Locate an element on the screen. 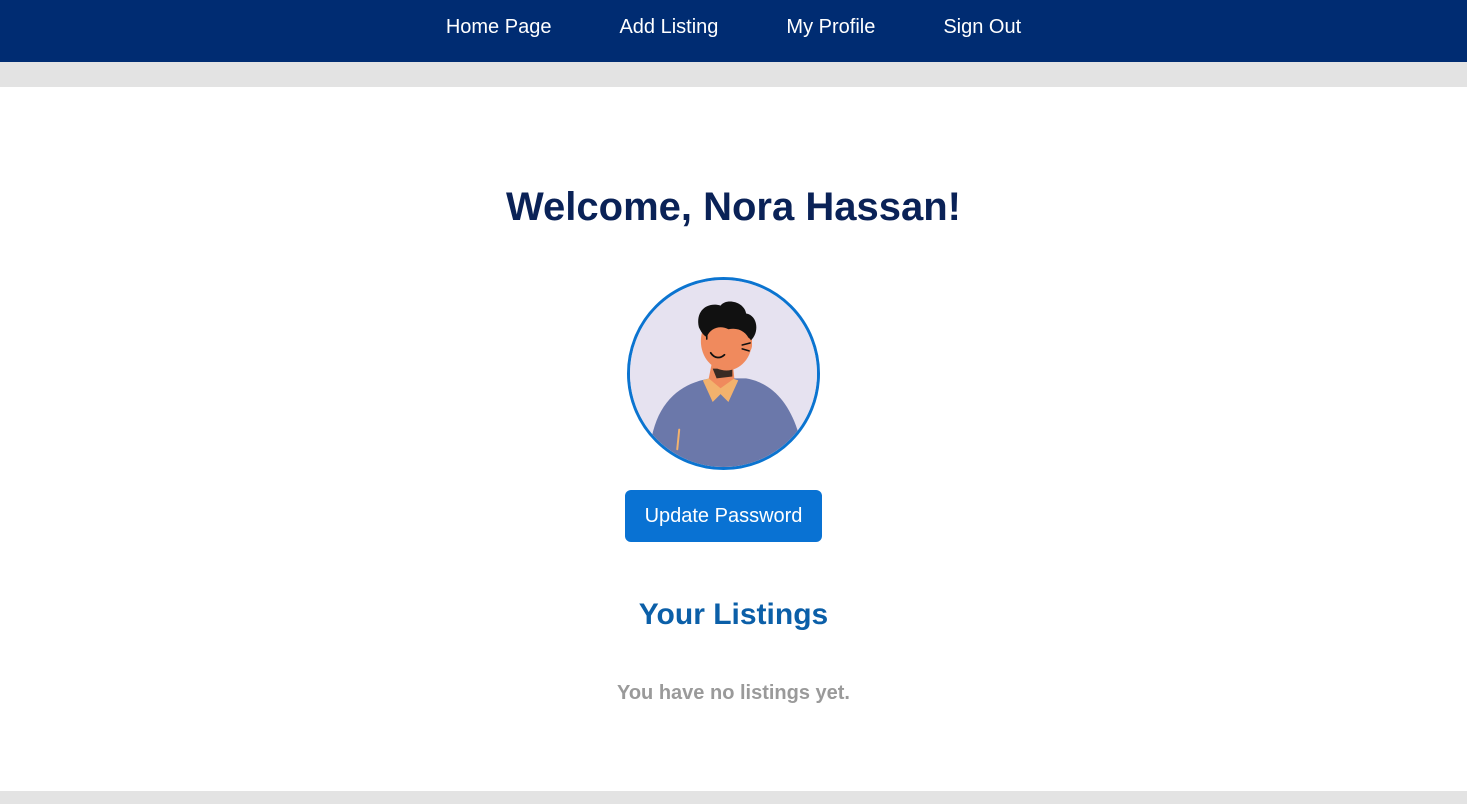 This screenshot has width=1467, height=804. nav-home-link: Home Page is located at coordinates (499, 27).